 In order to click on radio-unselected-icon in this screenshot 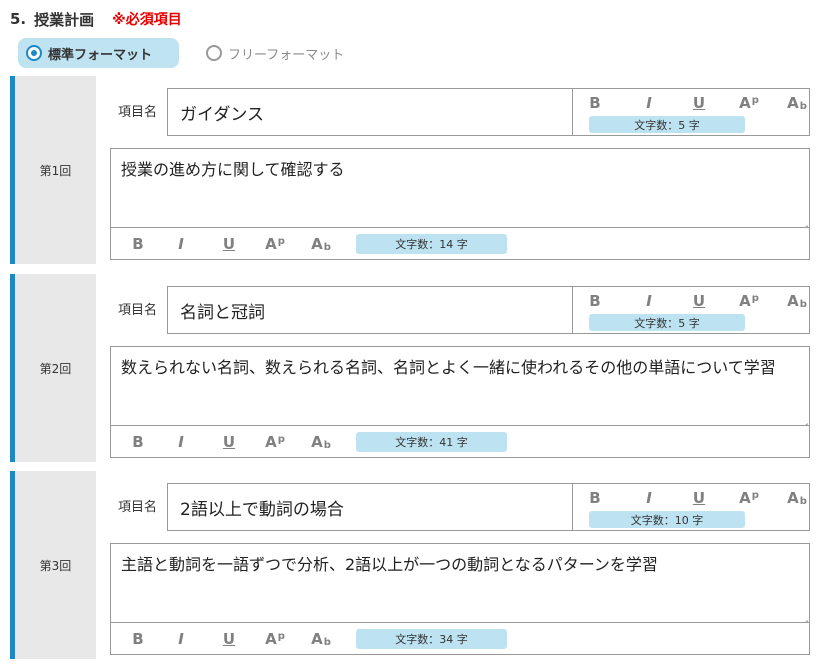, I will do `click(214, 53)`.